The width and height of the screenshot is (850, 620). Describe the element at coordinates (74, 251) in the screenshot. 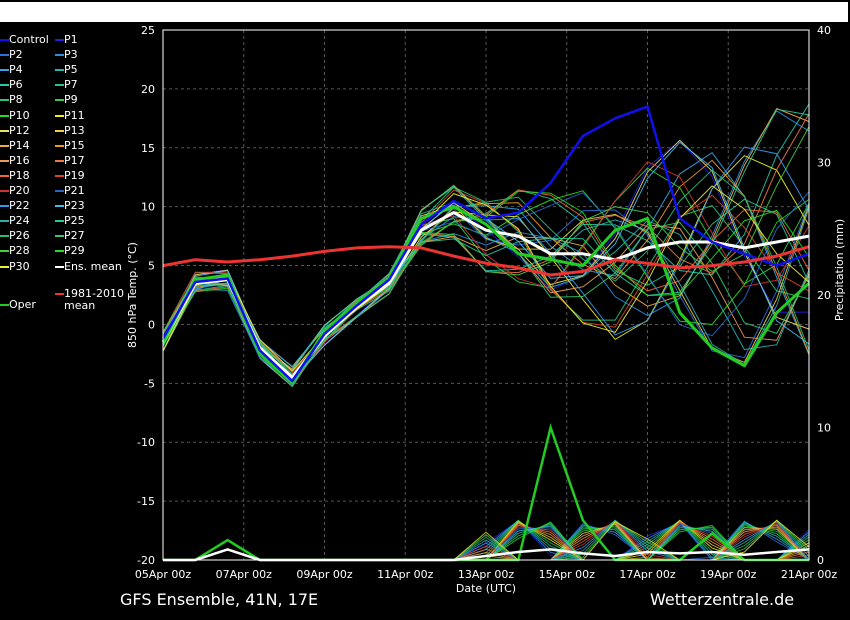

I see `legend-label: P29` at that location.